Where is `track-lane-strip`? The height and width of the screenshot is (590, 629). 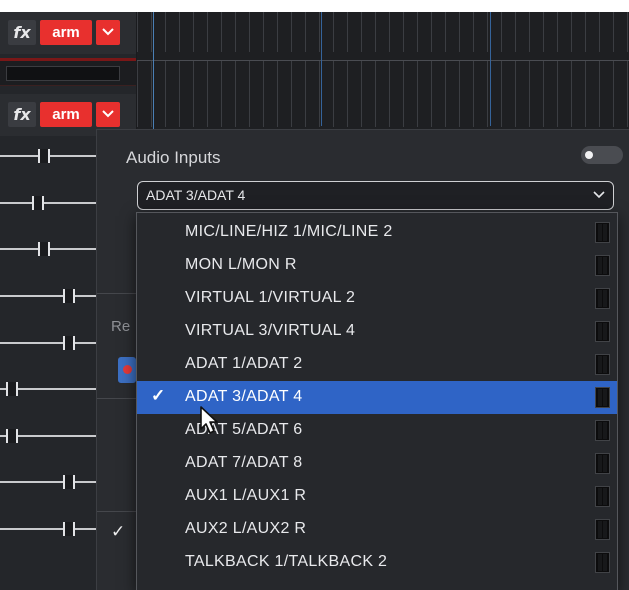
track-lane-strip is located at coordinates (68, 72).